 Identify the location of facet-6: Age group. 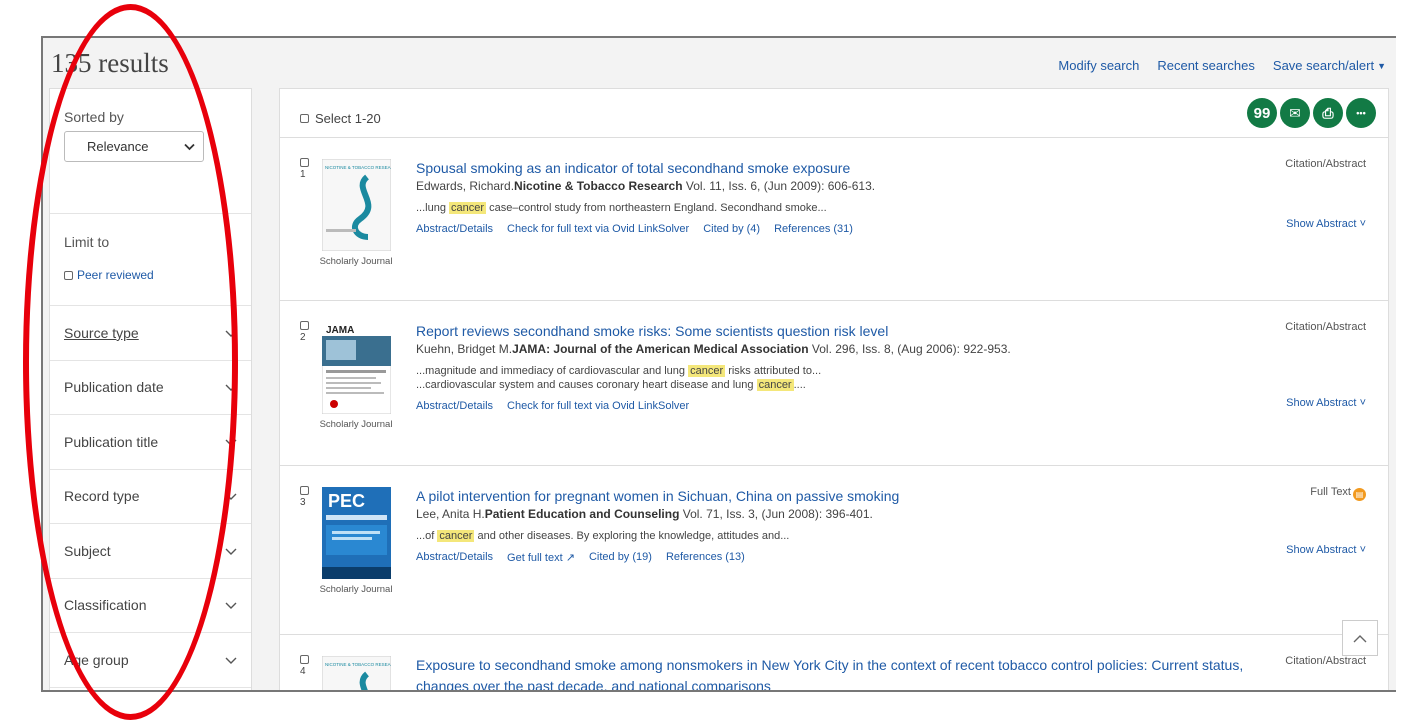
(150, 660).